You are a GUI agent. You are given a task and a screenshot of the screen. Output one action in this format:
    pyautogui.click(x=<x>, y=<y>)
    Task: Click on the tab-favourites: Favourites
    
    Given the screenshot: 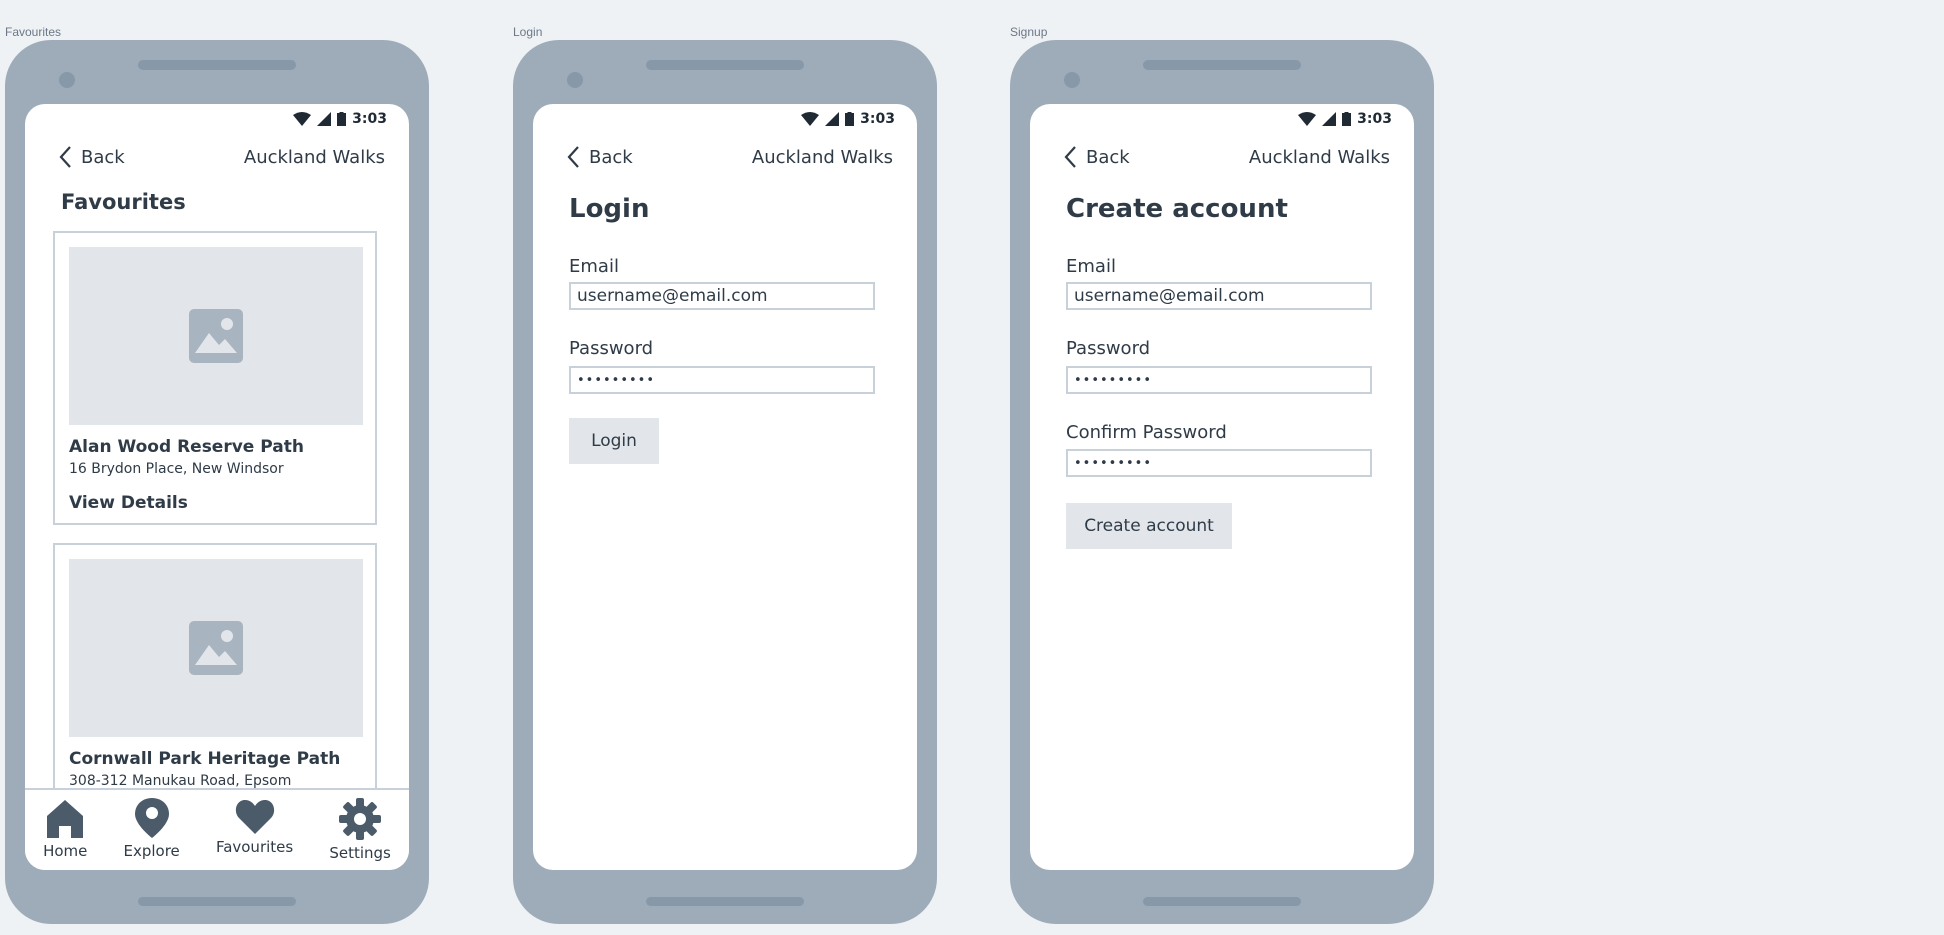 What is the action you would take?
    pyautogui.click(x=254, y=827)
    